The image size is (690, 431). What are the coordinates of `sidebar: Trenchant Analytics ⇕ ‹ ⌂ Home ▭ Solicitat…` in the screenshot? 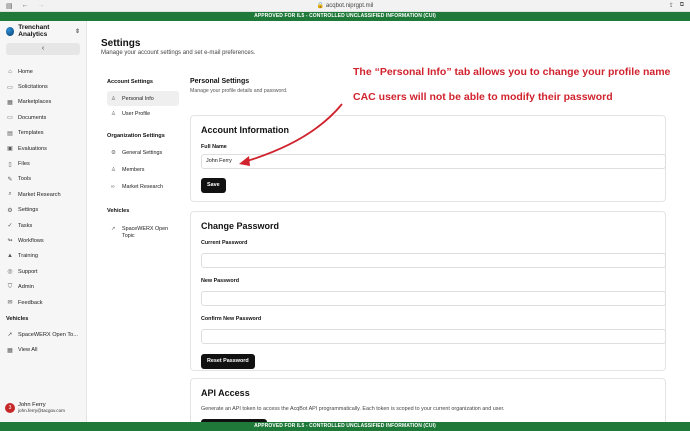 It's located at (43, 221).